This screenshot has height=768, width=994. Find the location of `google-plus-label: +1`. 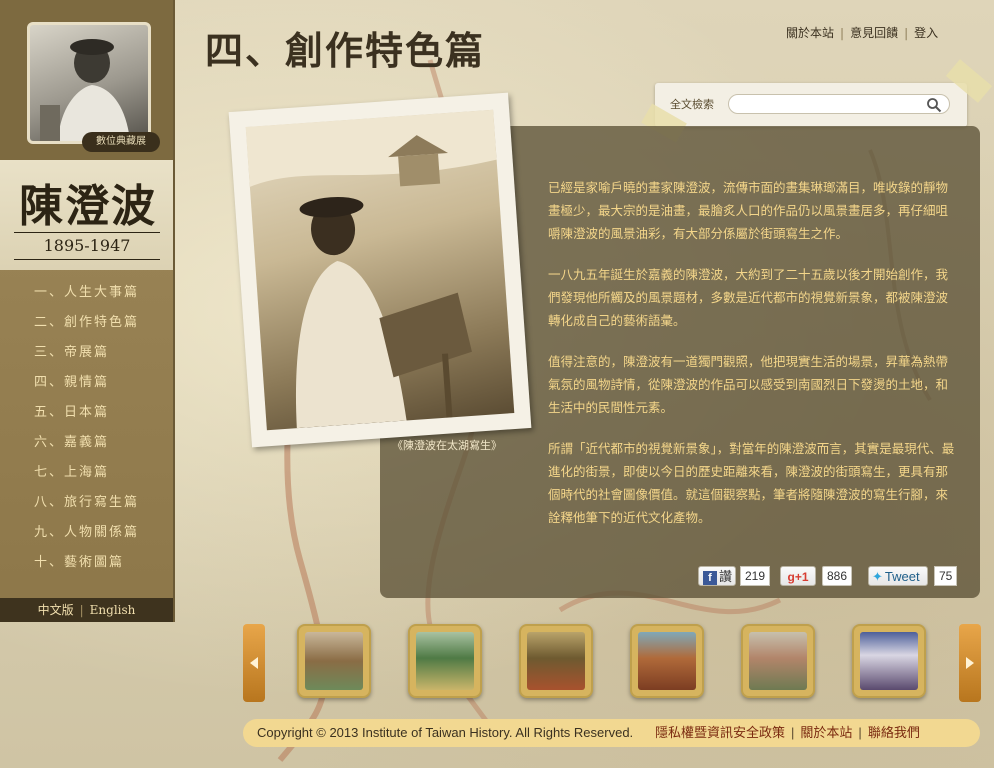

google-plus-label: +1 is located at coordinates (801, 577).